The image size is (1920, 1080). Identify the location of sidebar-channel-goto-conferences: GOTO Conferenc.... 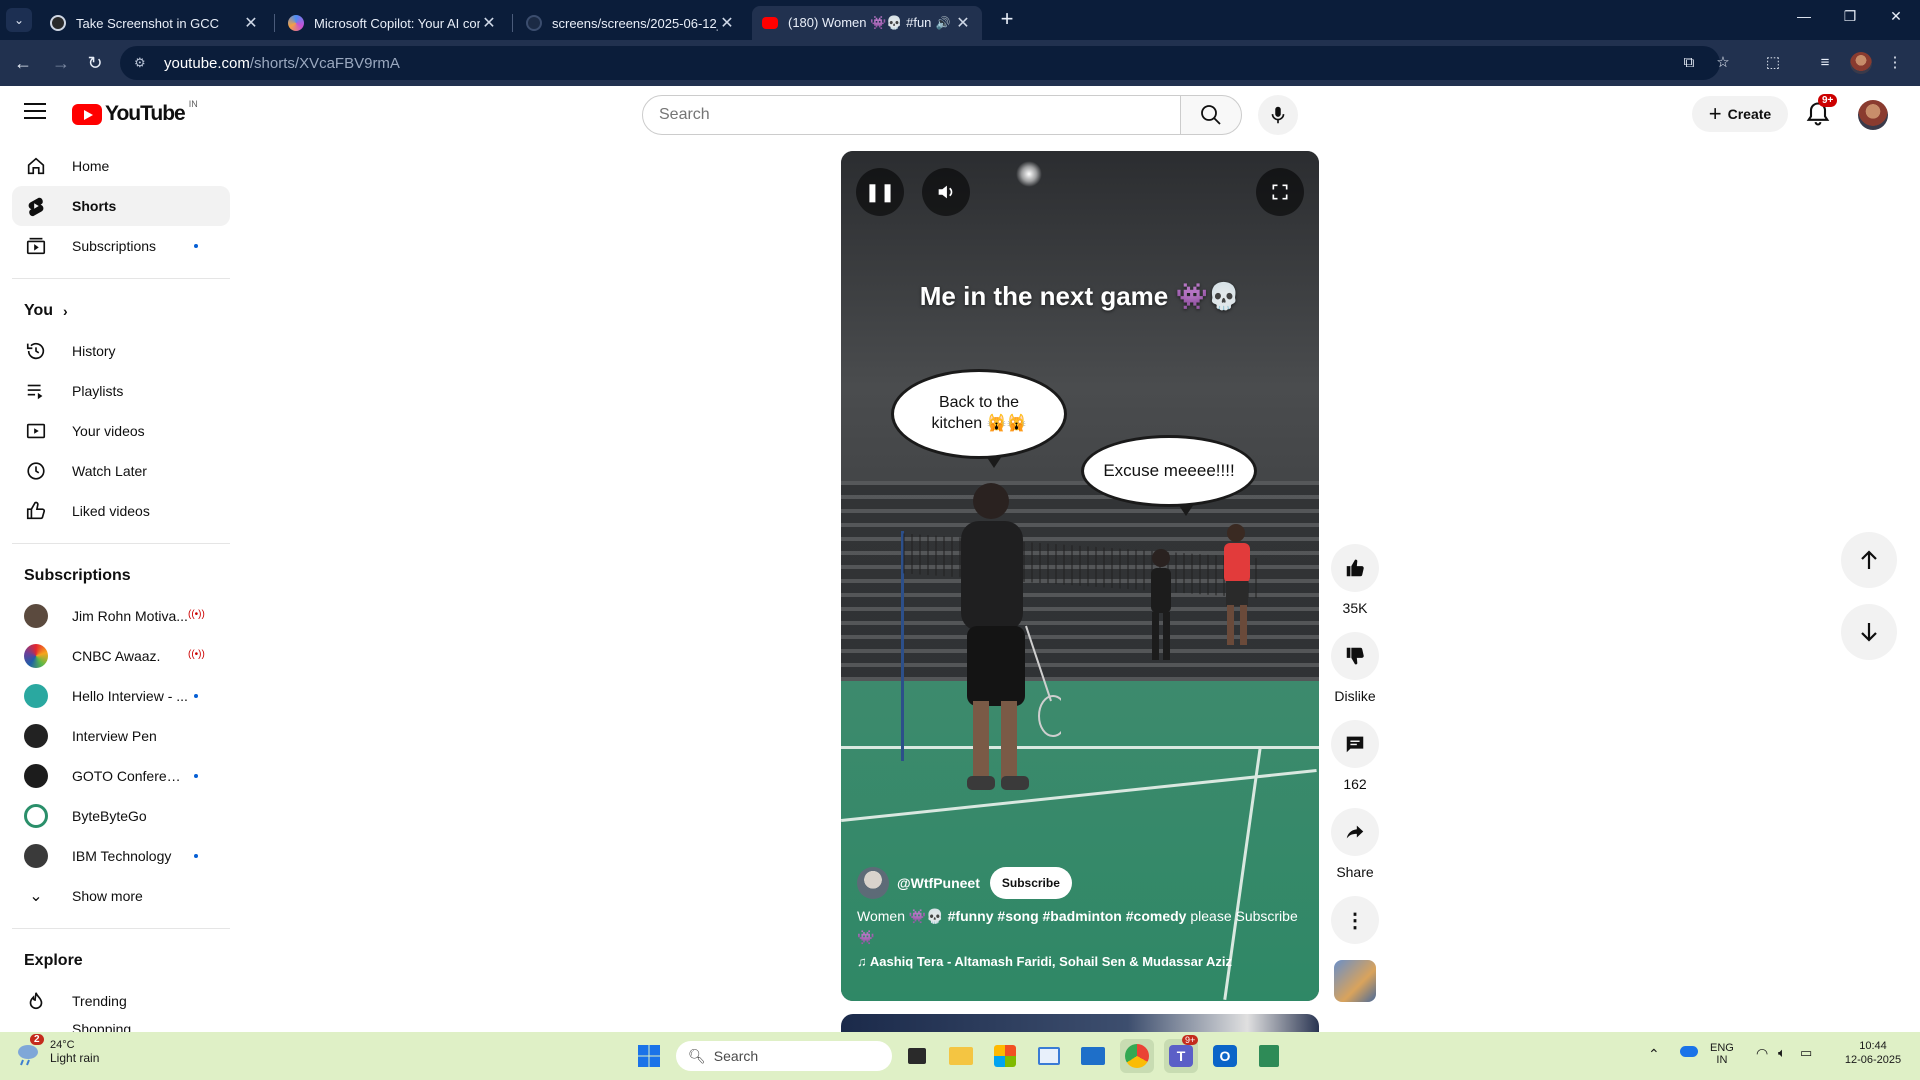
(121, 776).